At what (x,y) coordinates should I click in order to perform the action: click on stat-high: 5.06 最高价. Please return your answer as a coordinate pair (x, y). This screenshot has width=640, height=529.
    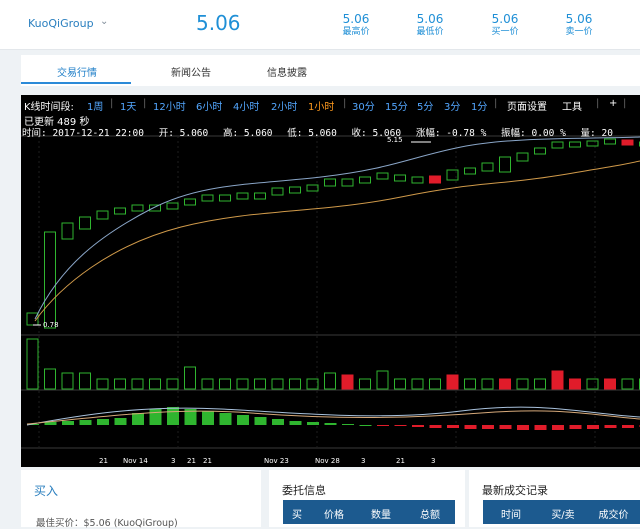
    Looking at the image, I should click on (356, 25).